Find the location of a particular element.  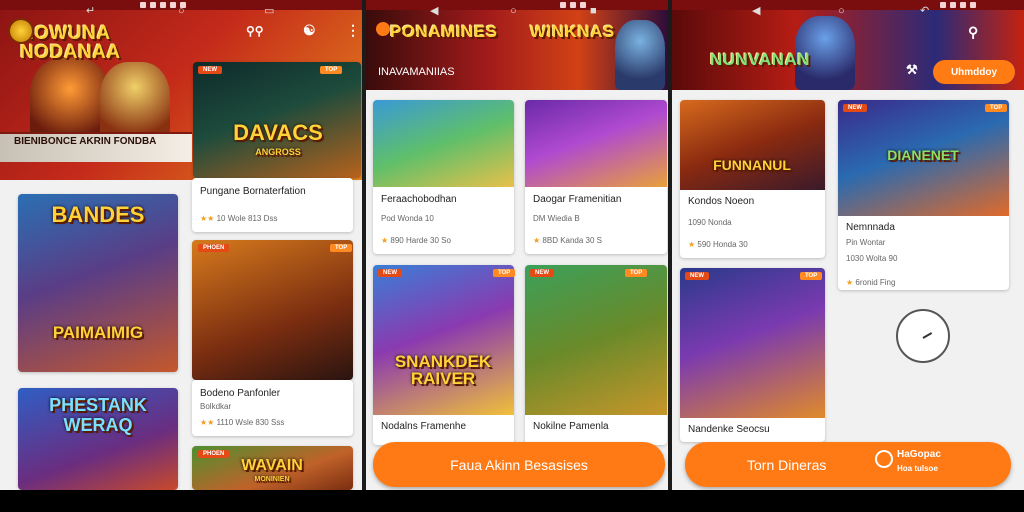

game-card: Nokilne Pamenla is located at coordinates (596, 355).